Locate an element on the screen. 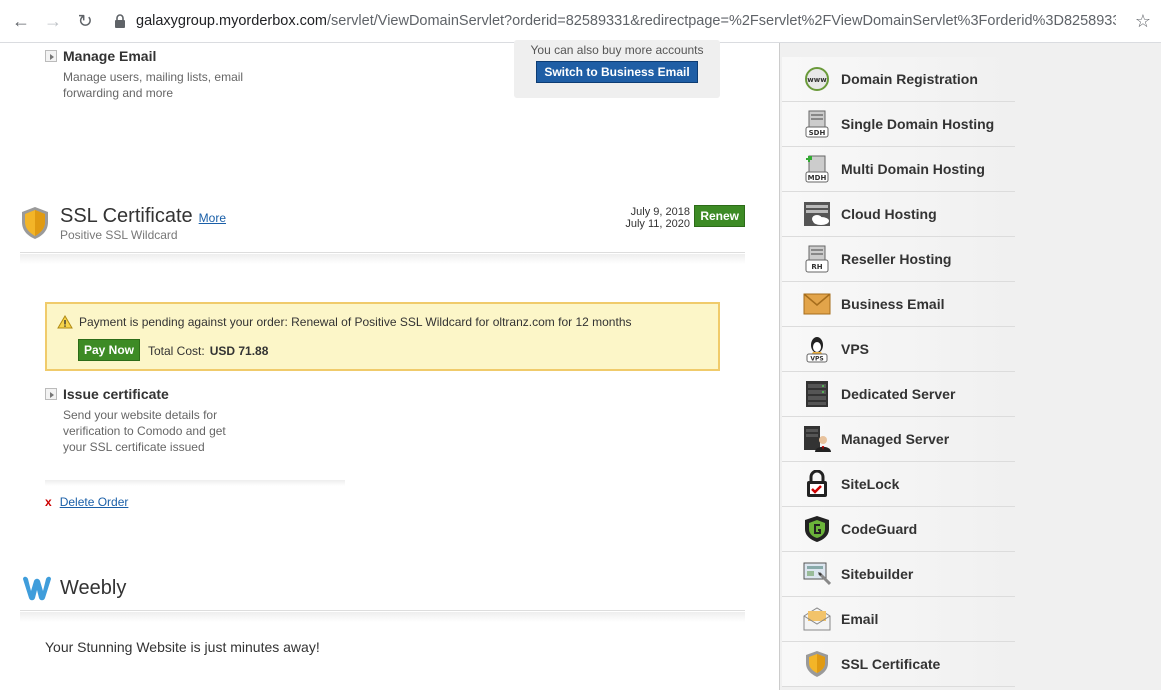  globe-www-icon: www is located at coordinates (817, 79).